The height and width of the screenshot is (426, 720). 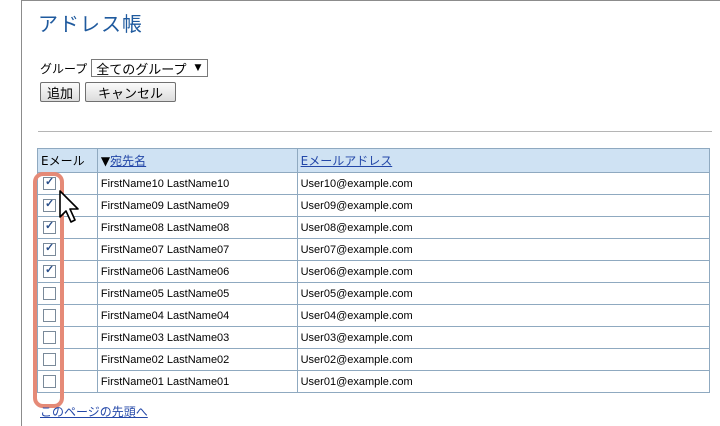 What do you see at coordinates (375, 131) in the screenshot?
I see `divider` at bounding box center [375, 131].